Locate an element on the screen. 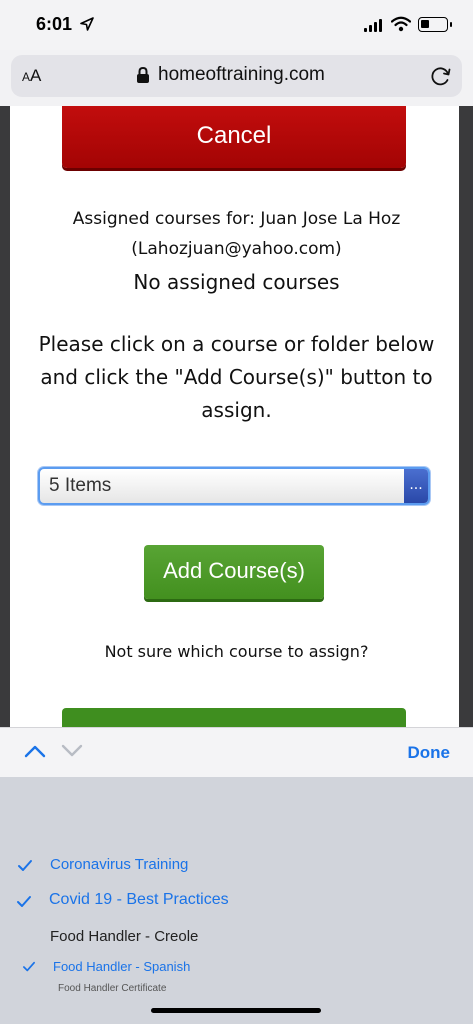  chevron-down-icon is located at coordinates (72, 751).